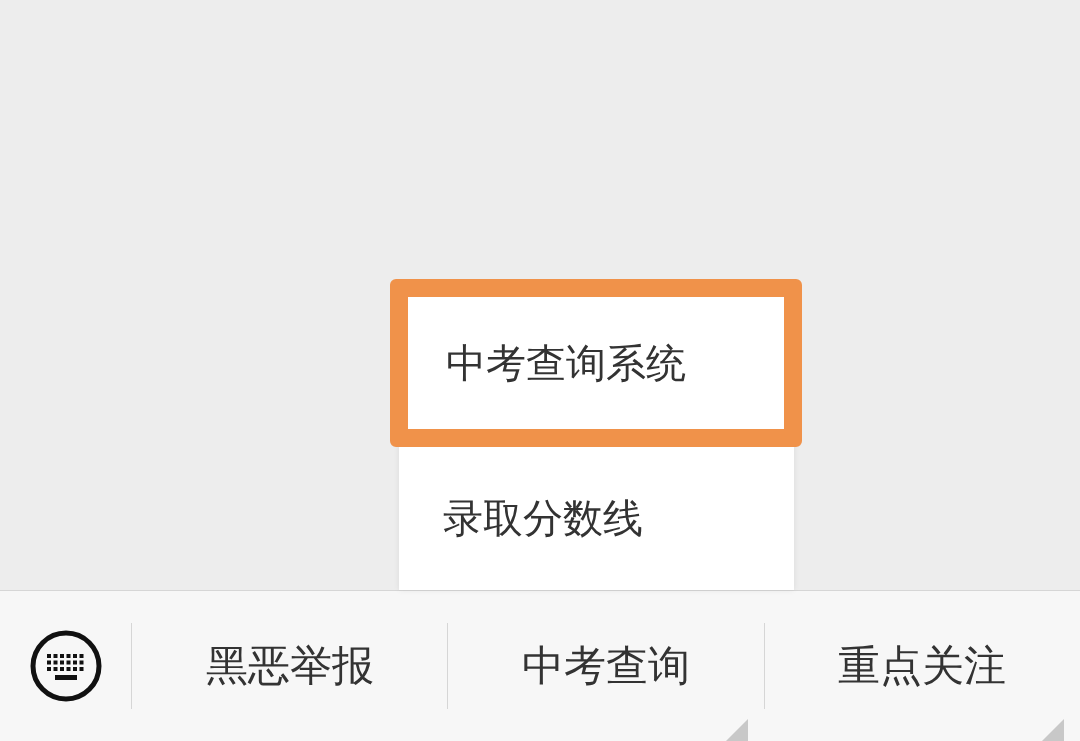 This screenshot has width=1080, height=741. What do you see at coordinates (290, 666) in the screenshot?
I see `menu-tab: 黑恶举报` at bounding box center [290, 666].